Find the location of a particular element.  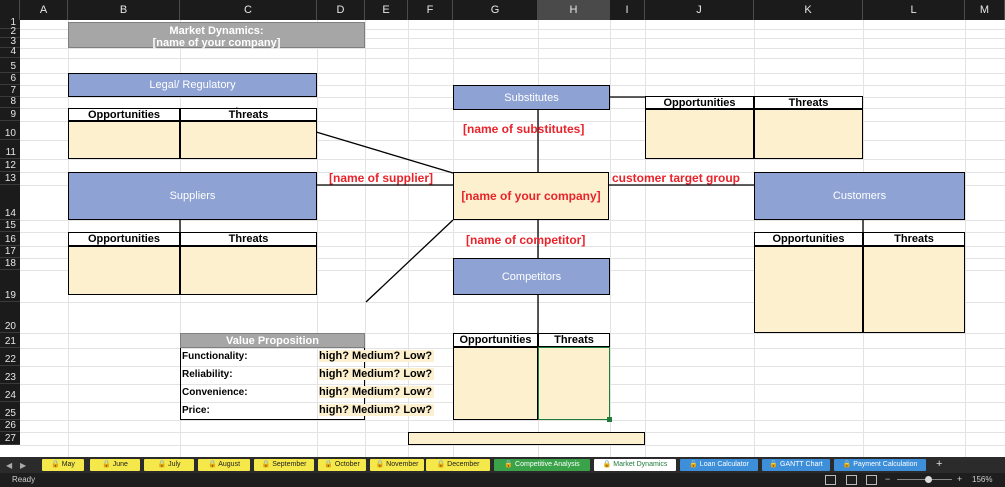

row-header-23: 23 is located at coordinates (10, 375).